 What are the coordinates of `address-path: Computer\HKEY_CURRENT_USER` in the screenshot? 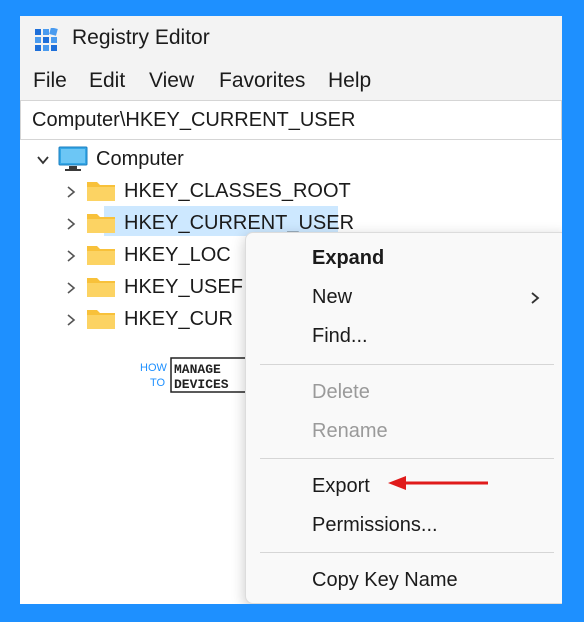 It's located at (194, 120).